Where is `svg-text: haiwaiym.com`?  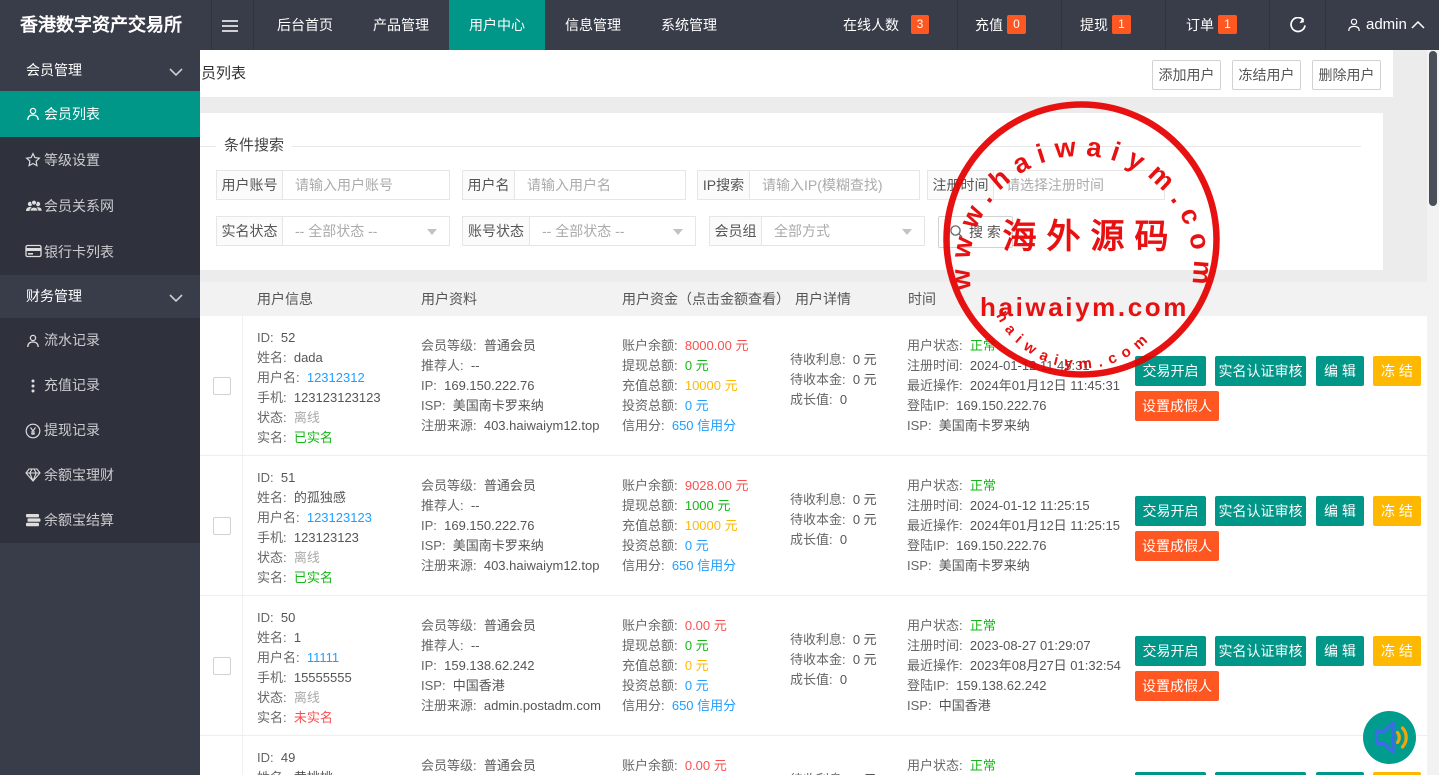 svg-text: haiwaiym.com is located at coordinates (1084, 307).